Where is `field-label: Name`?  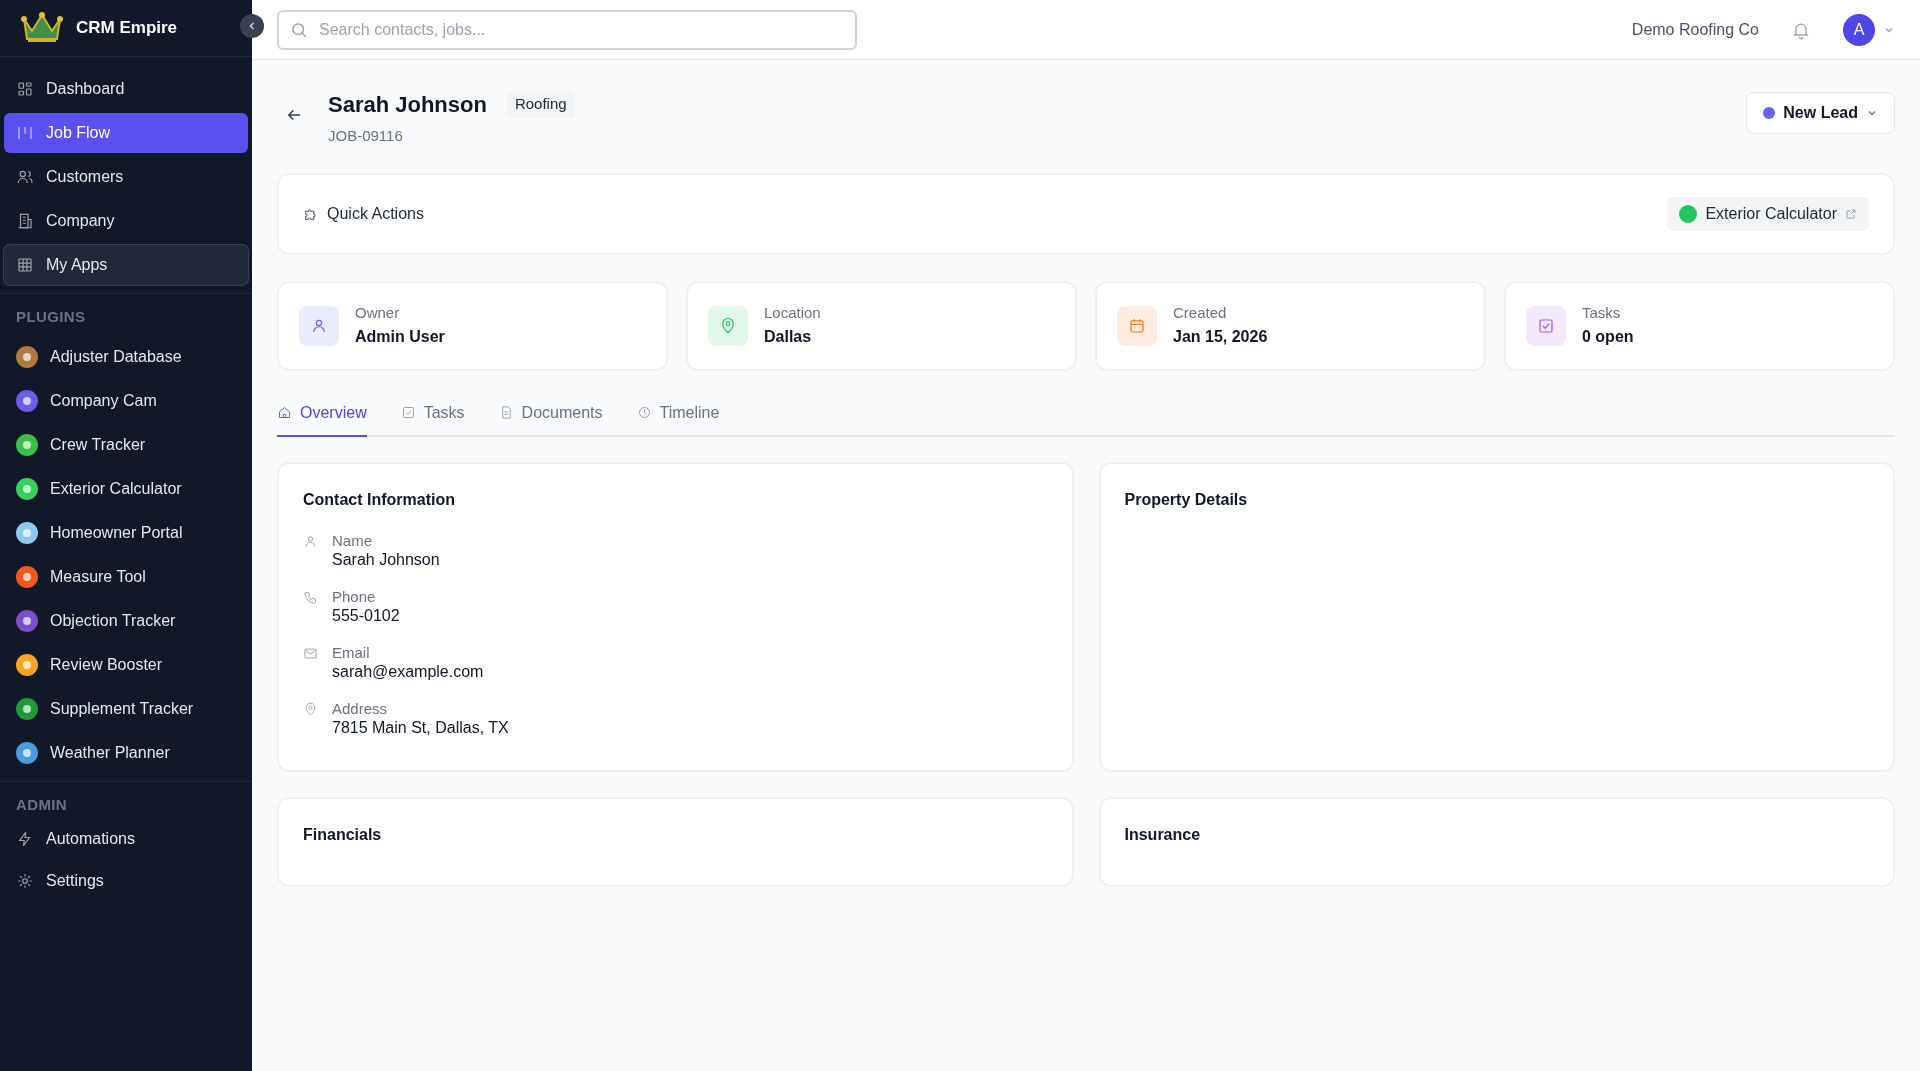
field-label: Name is located at coordinates (352, 540).